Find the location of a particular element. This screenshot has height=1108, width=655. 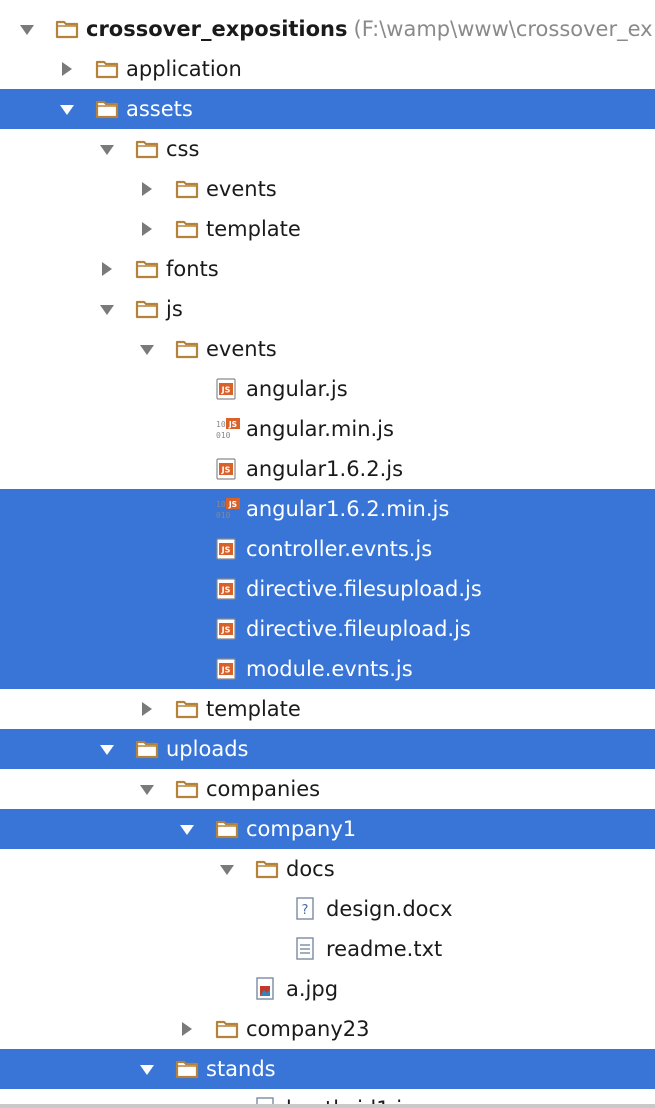

tree-item-label: directive.filesupload.js is located at coordinates (364, 589).